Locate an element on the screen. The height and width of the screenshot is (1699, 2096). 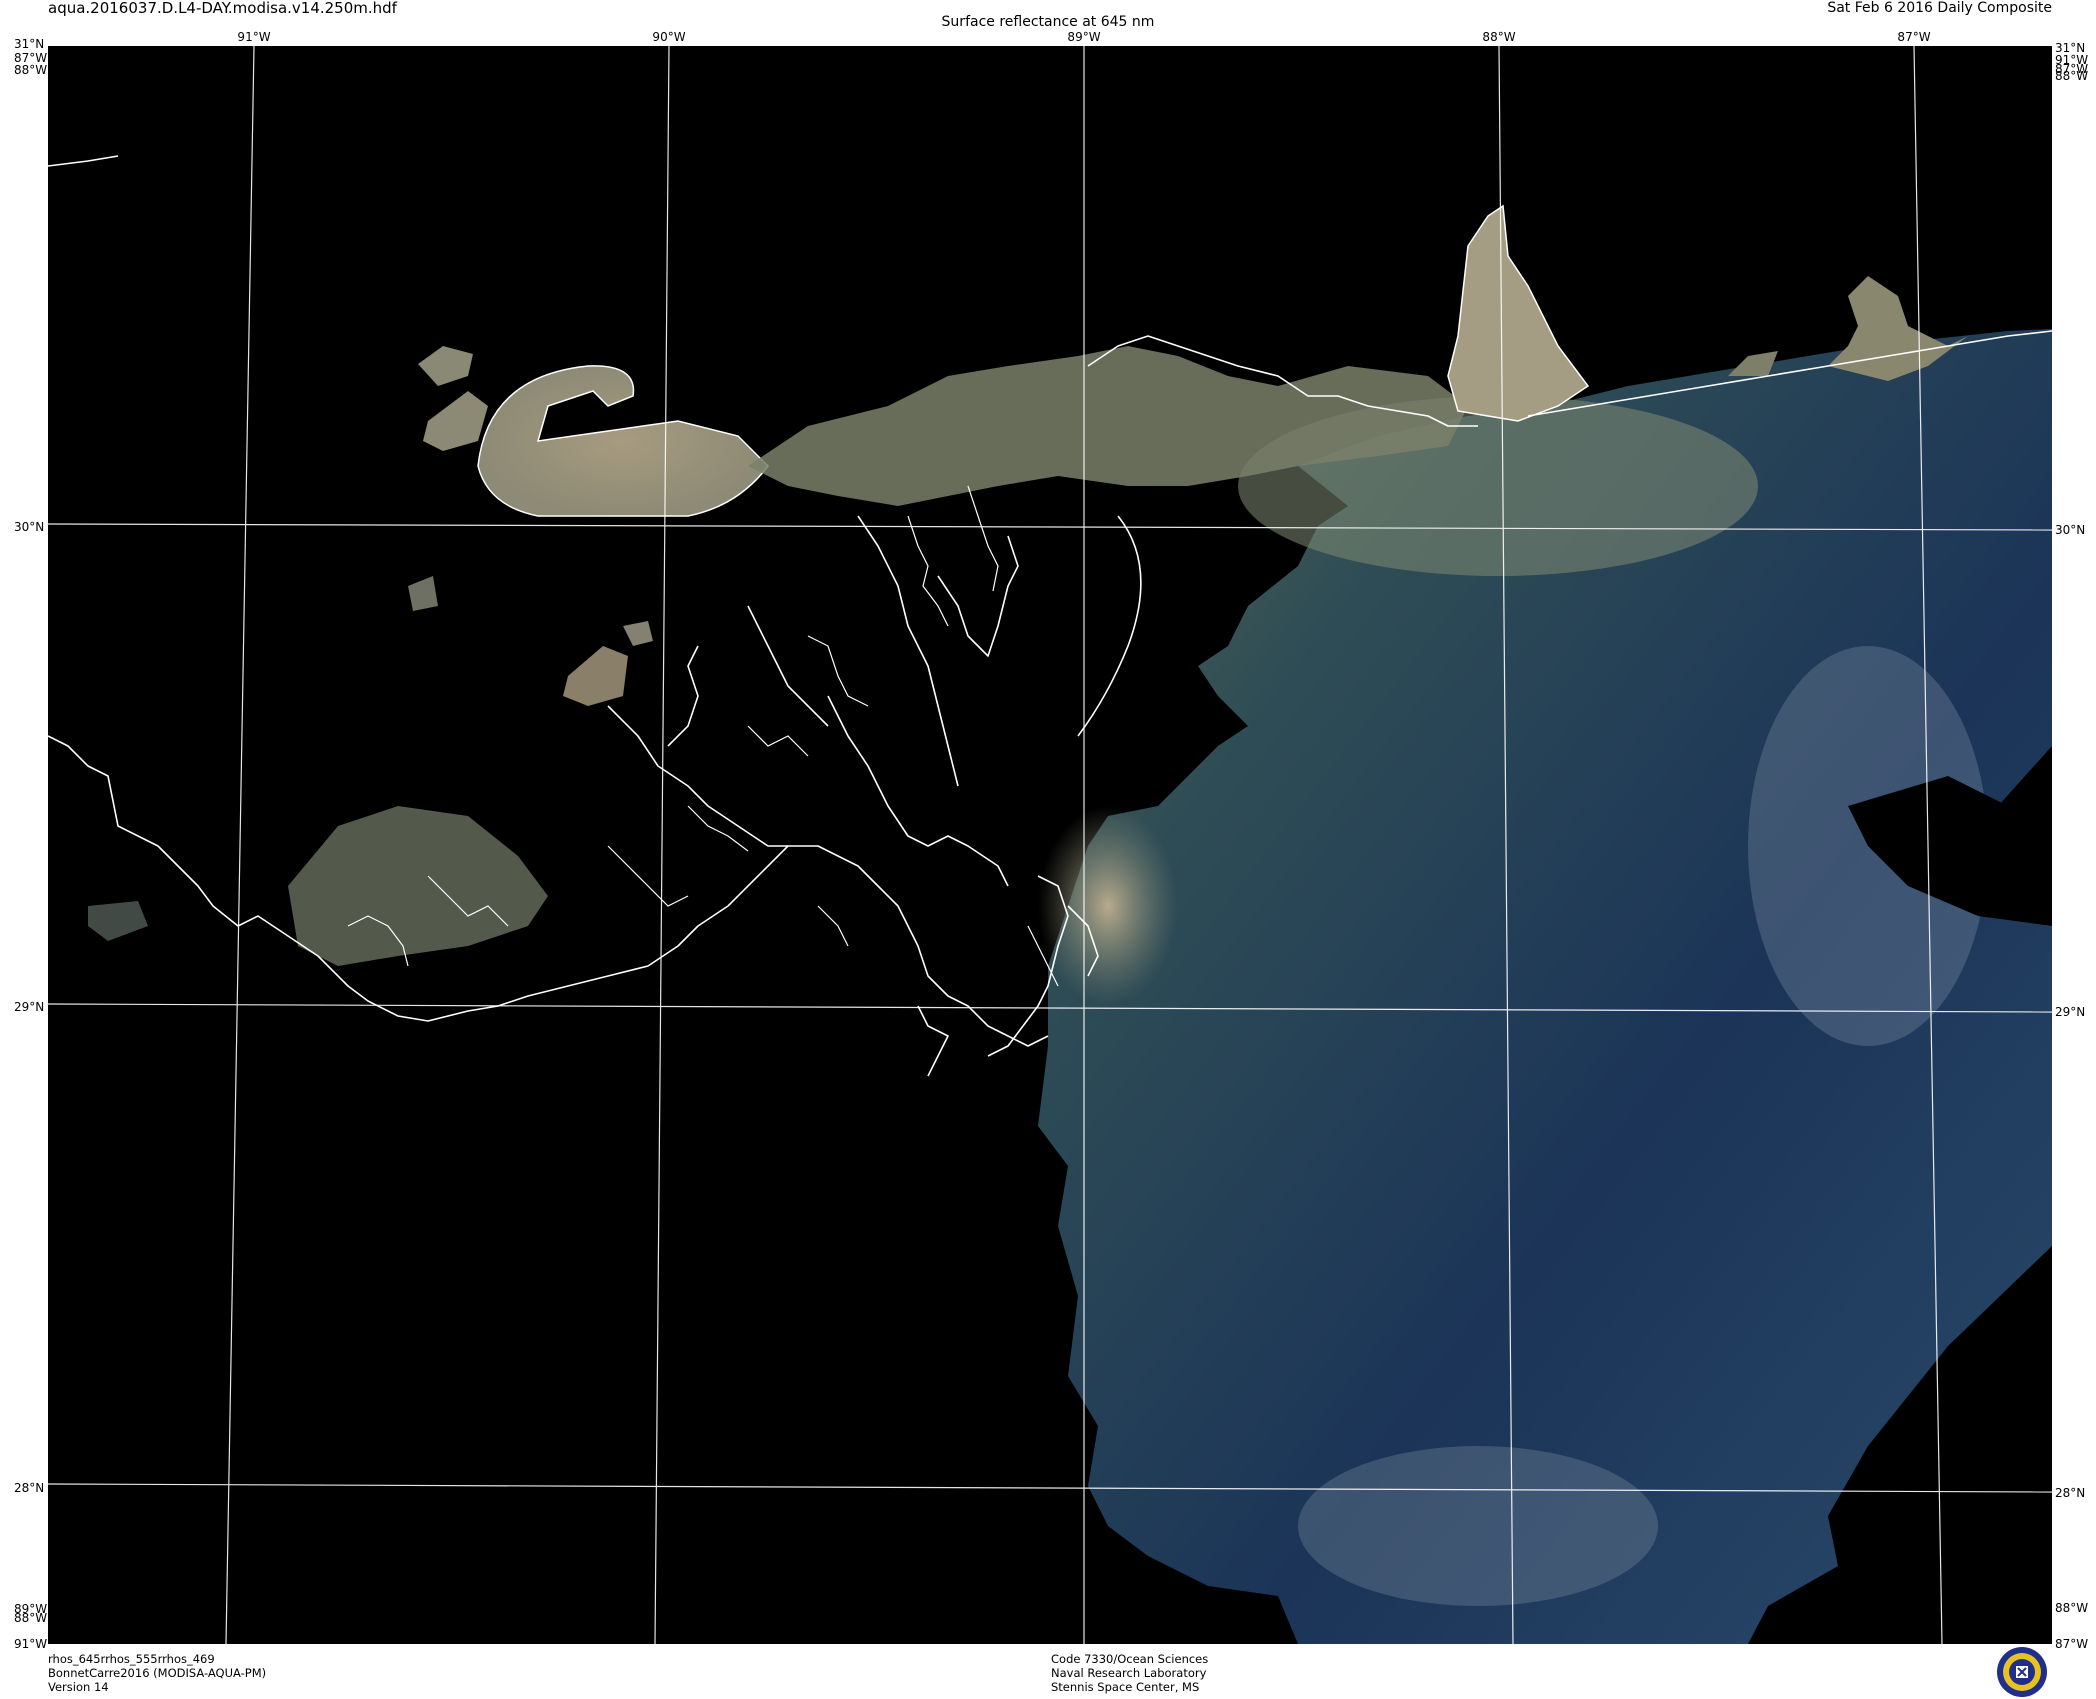
lat-label-28n-right: 28°N is located at coordinates (2070, 1493).